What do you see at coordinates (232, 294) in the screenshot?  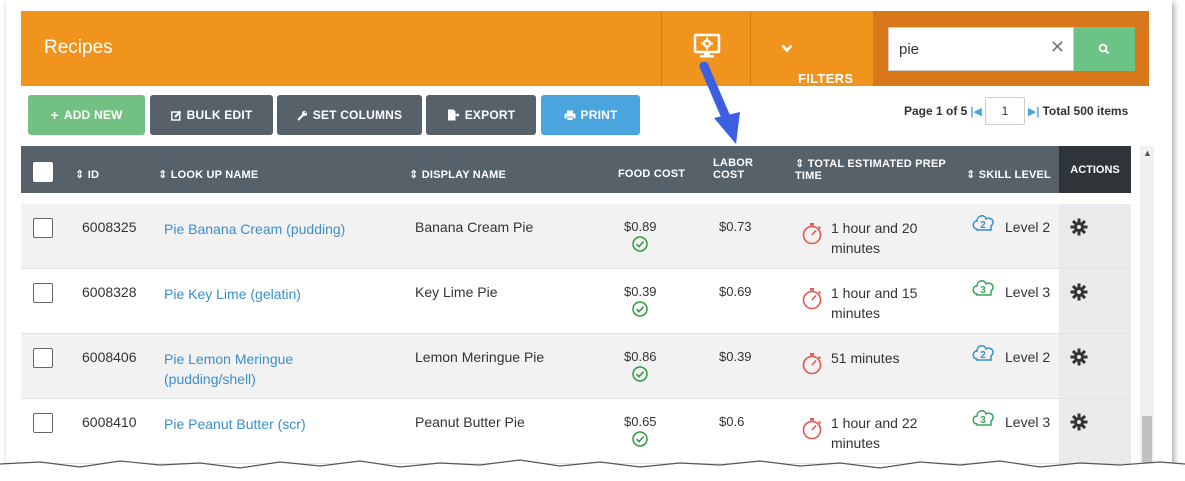 I see `row-lookup-name-link: Pie Key Lime (gelatin)` at bounding box center [232, 294].